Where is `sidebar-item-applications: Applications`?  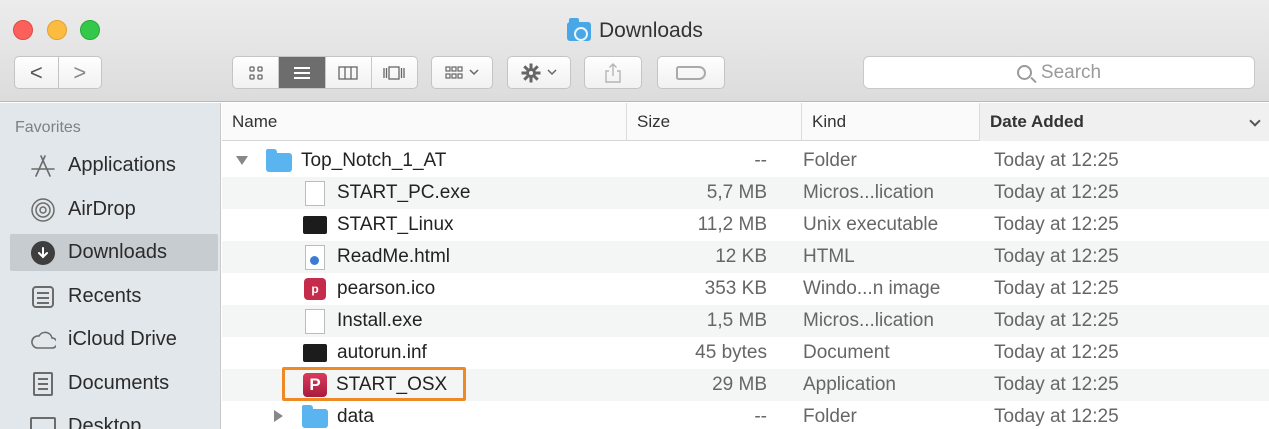 sidebar-item-applications: Applications is located at coordinates (114, 165).